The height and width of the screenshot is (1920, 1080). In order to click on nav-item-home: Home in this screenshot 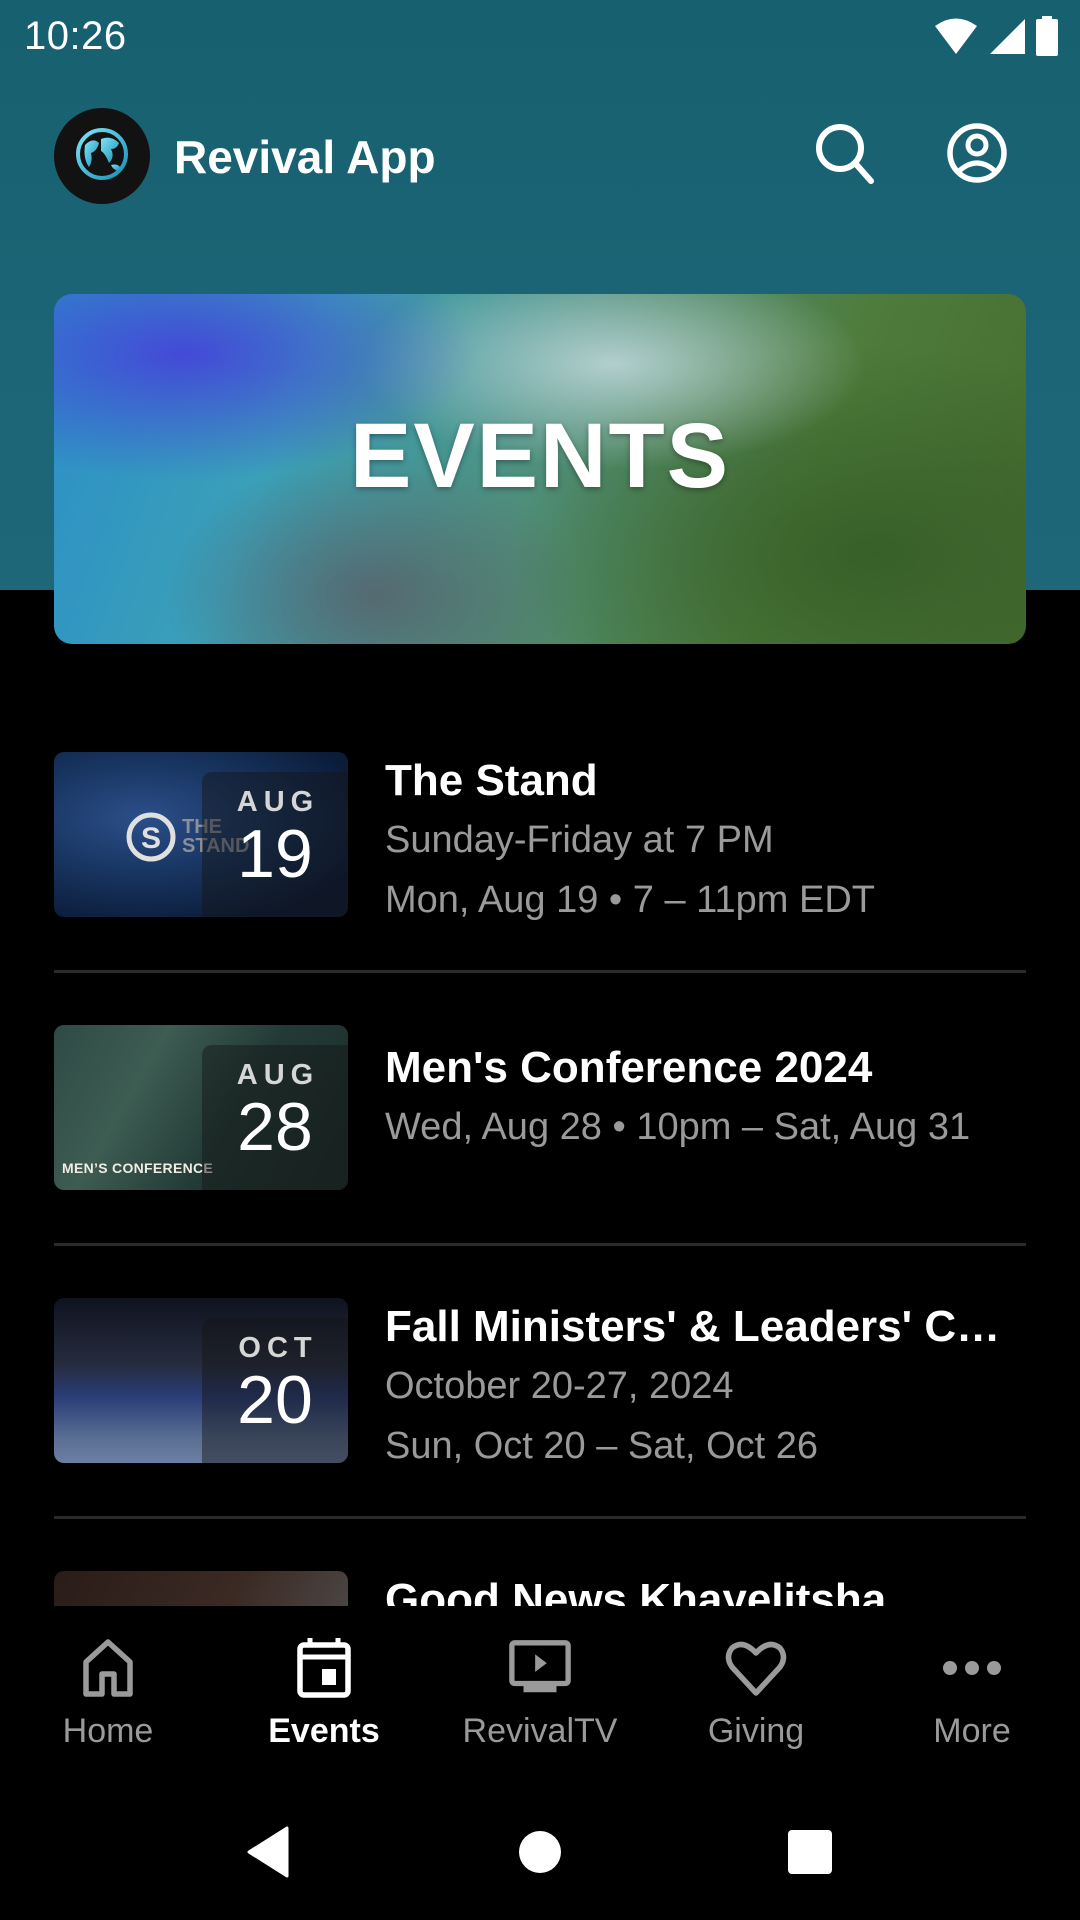, I will do `click(108, 1681)`.